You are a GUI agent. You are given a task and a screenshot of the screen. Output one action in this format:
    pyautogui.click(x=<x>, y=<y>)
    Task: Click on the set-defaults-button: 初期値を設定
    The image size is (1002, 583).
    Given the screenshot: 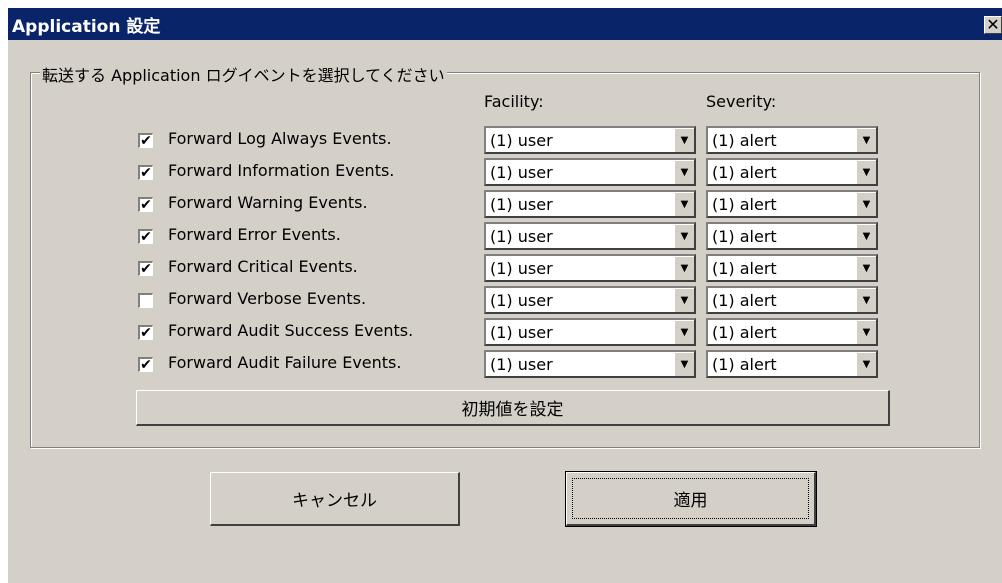 What is the action you would take?
    pyautogui.click(x=513, y=408)
    